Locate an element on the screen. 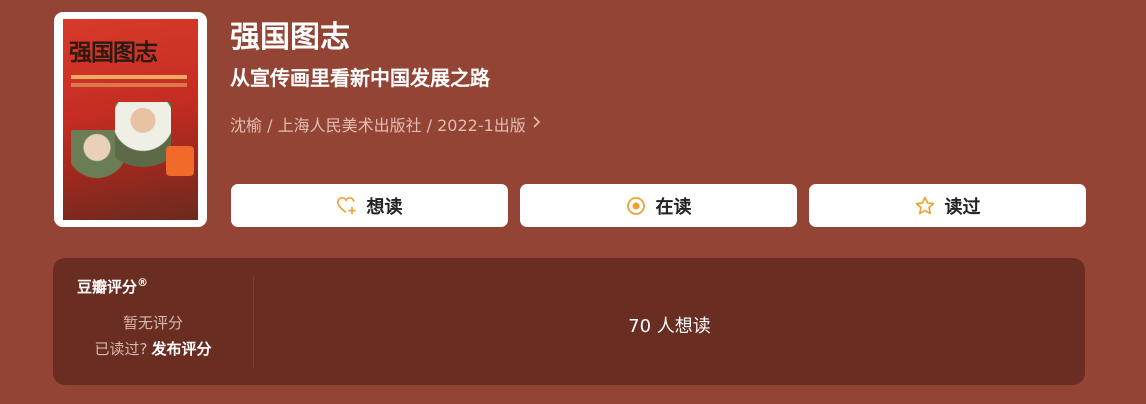  target-circle-icon is located at coordinates (636, 206).